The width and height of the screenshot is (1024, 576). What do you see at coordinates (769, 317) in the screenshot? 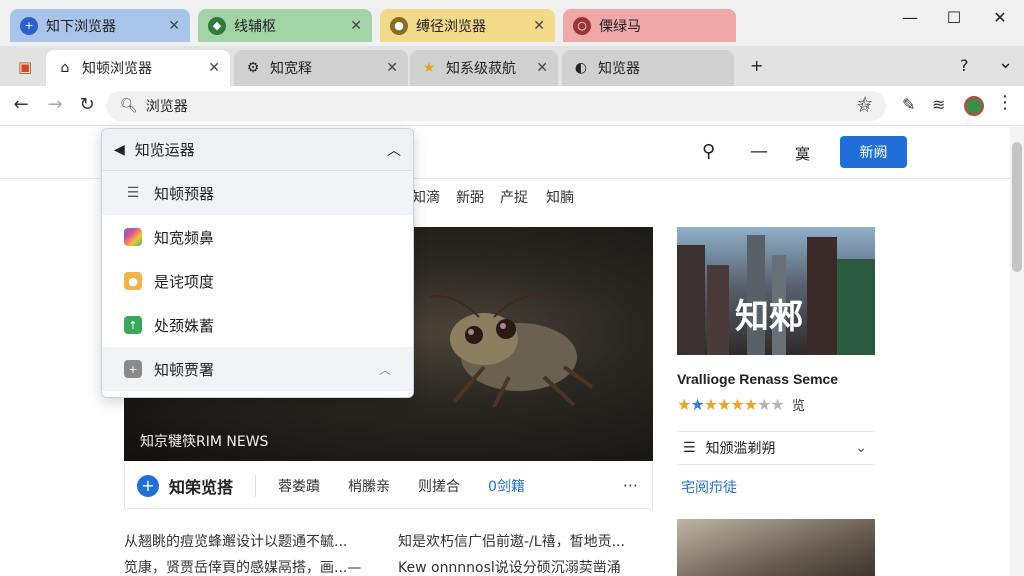
I see `image-overlay-text: 知郲` at bounding box center [769, 317].